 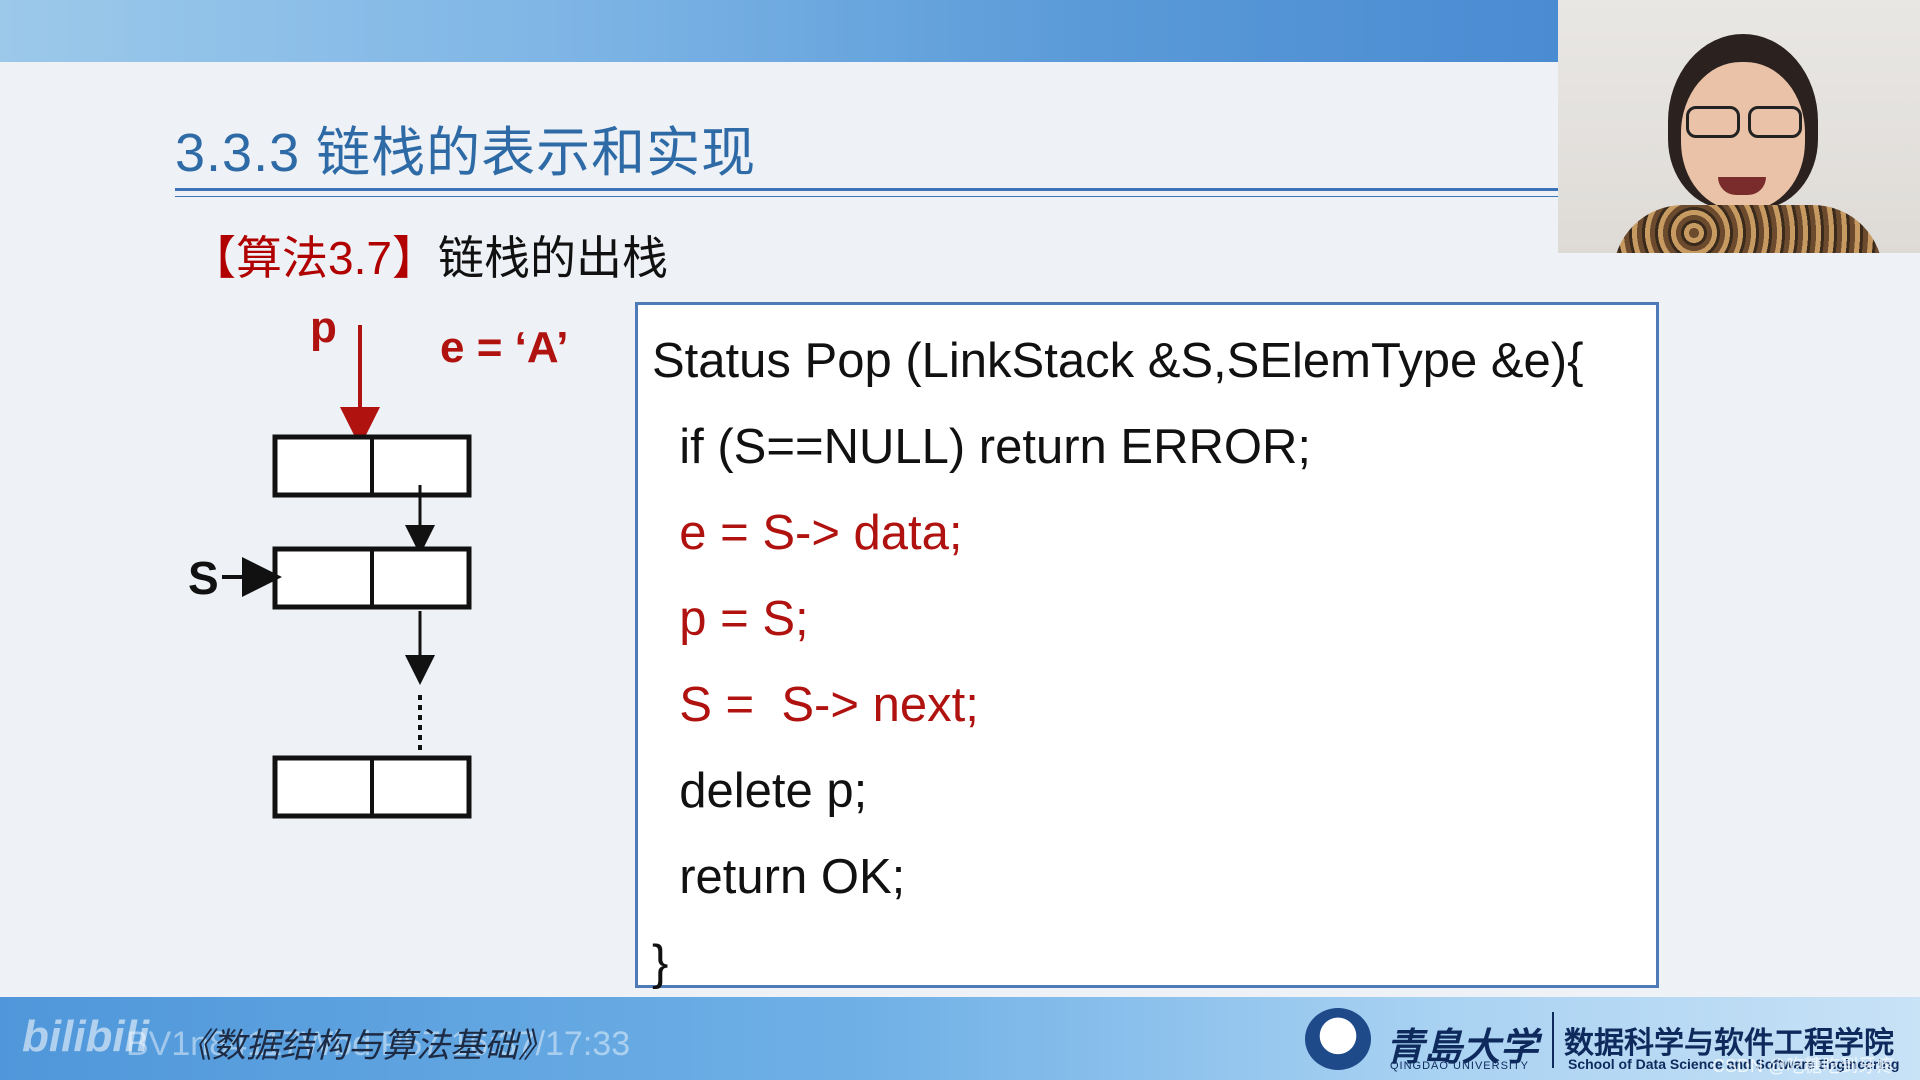 I want to click on csdn-watermark: CSDN @吃糖吃到牙疼, so click(x=1803, y=1066).